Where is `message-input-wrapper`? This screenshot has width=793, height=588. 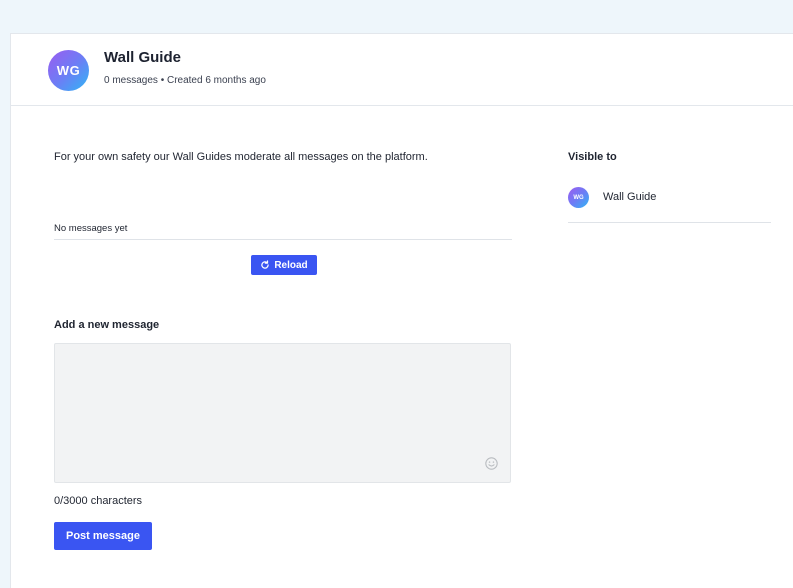
message-input-wrapper is located at coordinates (282, 413).